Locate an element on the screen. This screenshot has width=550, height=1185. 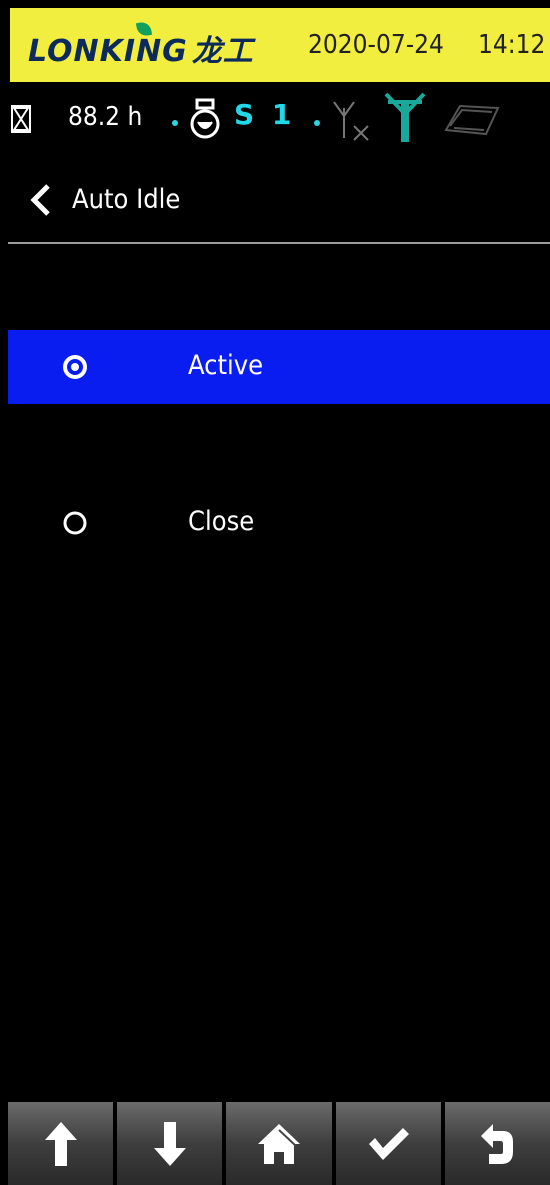
check-icon is located at coordinates (389, 1143).